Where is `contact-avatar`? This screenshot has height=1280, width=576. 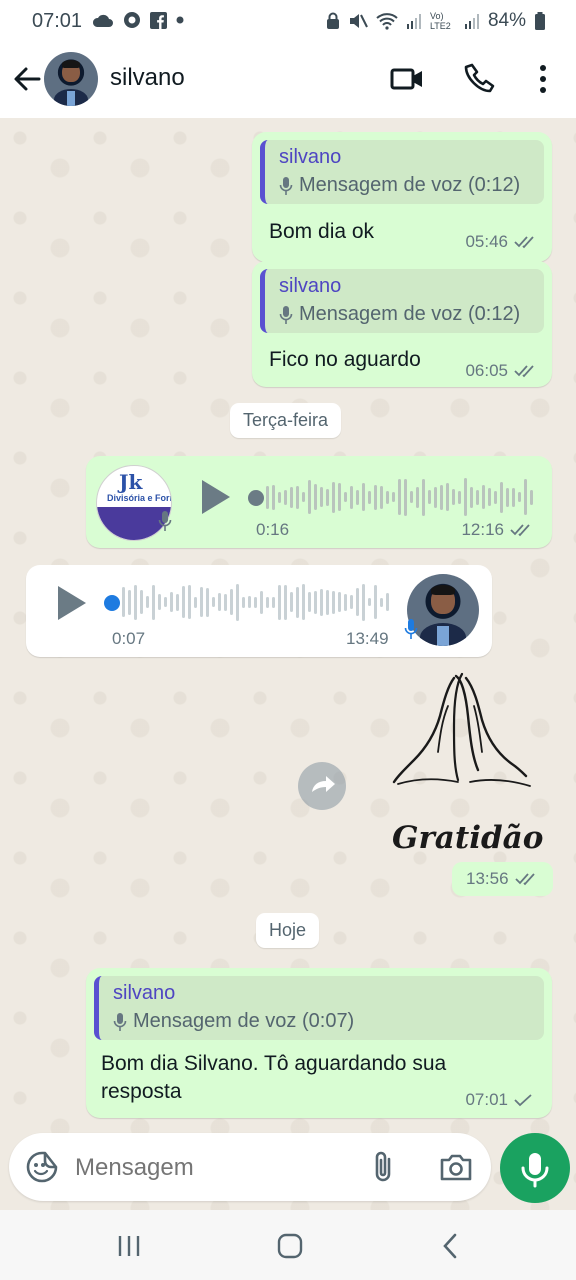
contact-avatar is located at coordinates (71, 79).